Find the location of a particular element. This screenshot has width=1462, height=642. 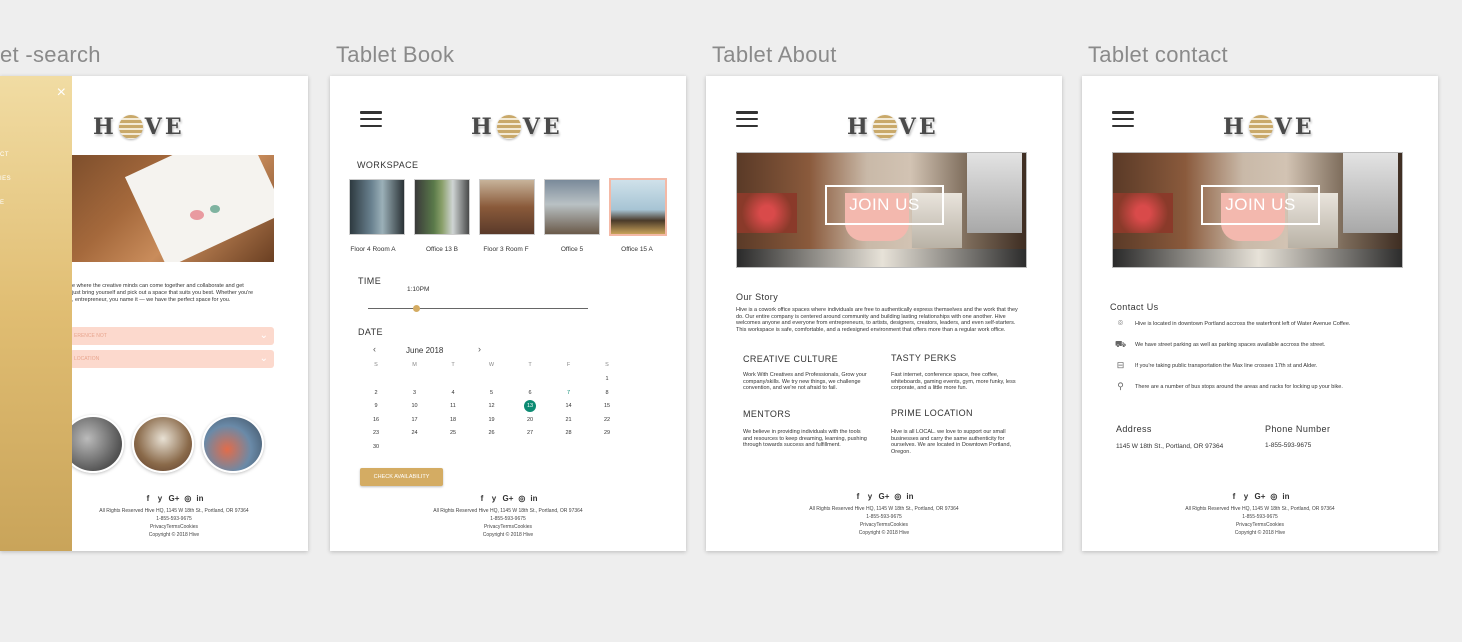

calendar-day: 24 is located at coordinates (415, 433).